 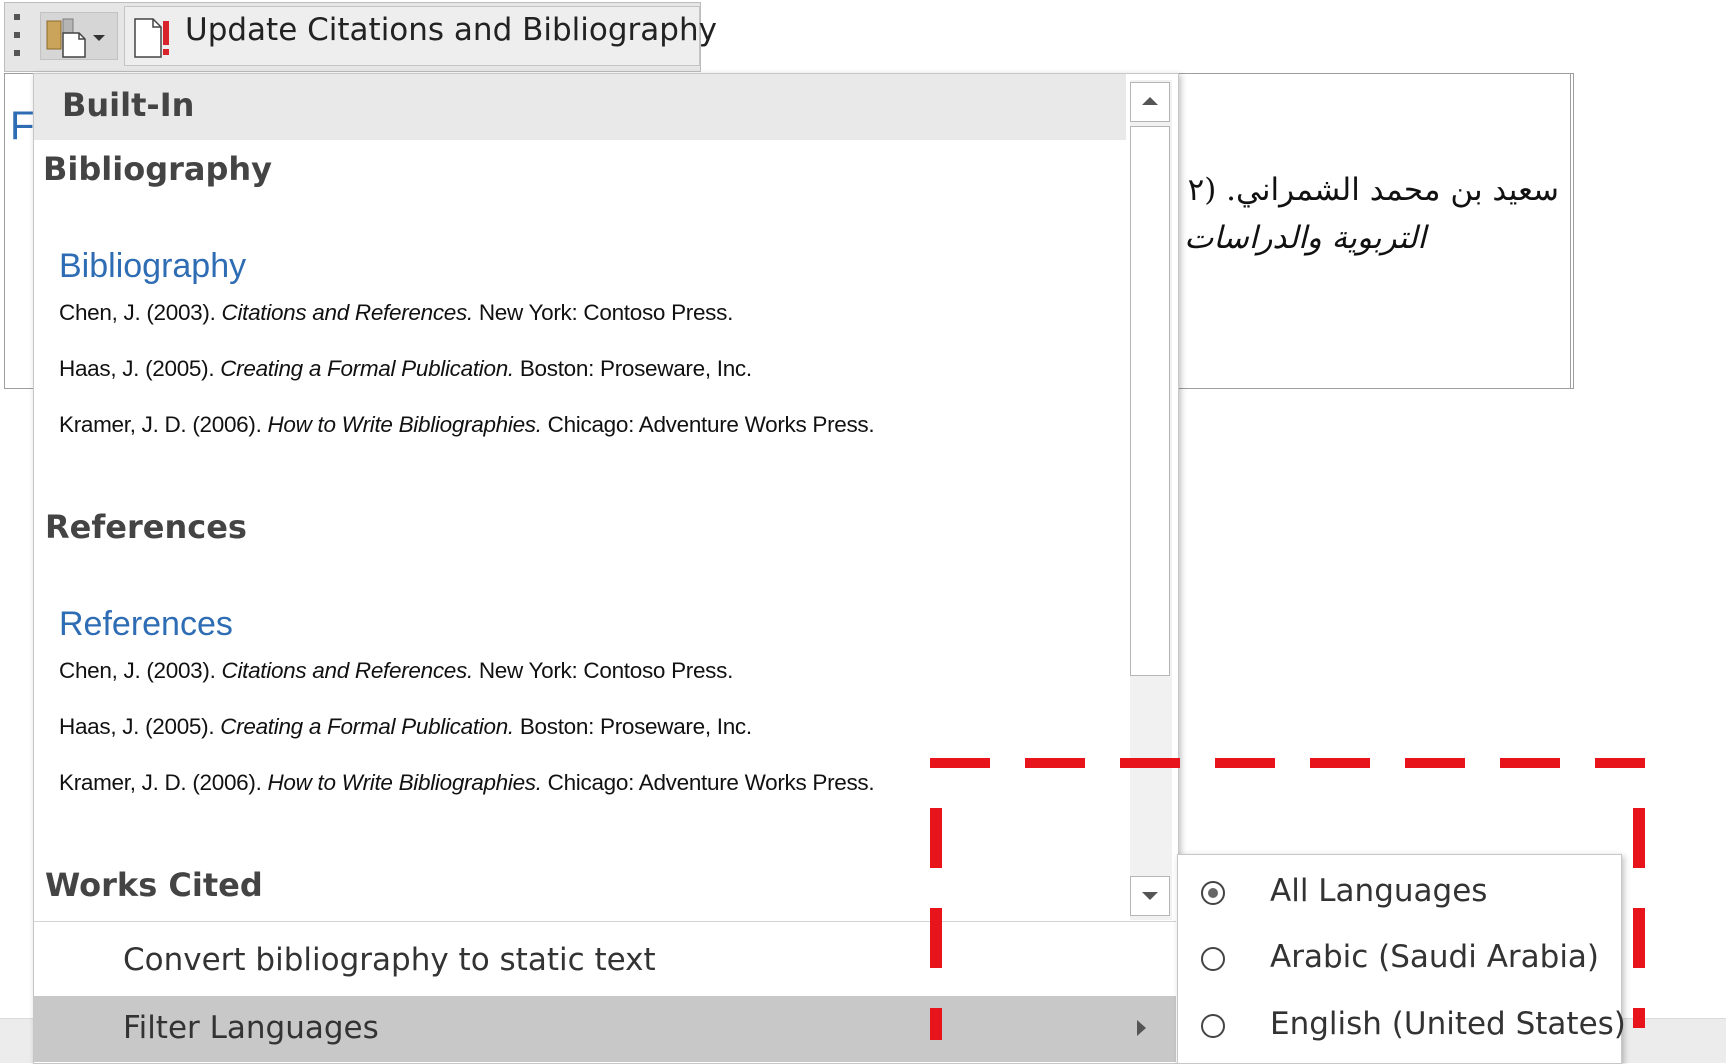 What do you see at coordinates (1373, 190) in the screenshot?
I see `arabic-text-line-1: سعيد بن محمد الشمراني. (٢` at bounding box center [1373, 190].